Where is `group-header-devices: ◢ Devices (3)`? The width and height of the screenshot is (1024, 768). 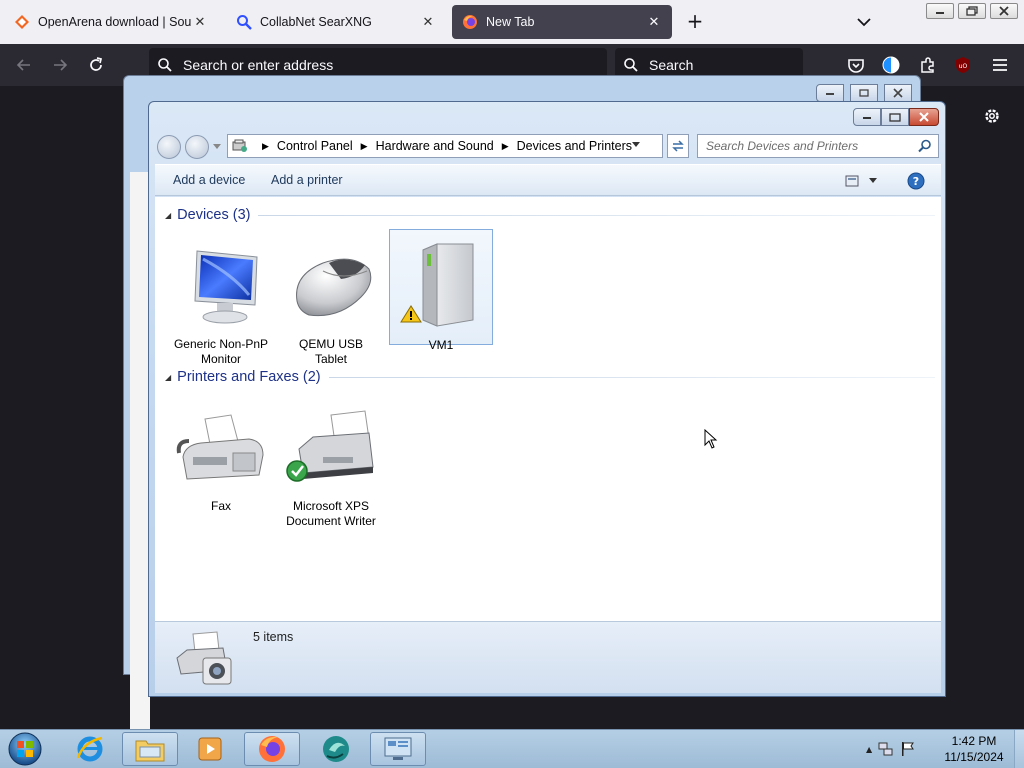
group-header-devices: ◢ Devices (3) is located at coordinates (550, 215).